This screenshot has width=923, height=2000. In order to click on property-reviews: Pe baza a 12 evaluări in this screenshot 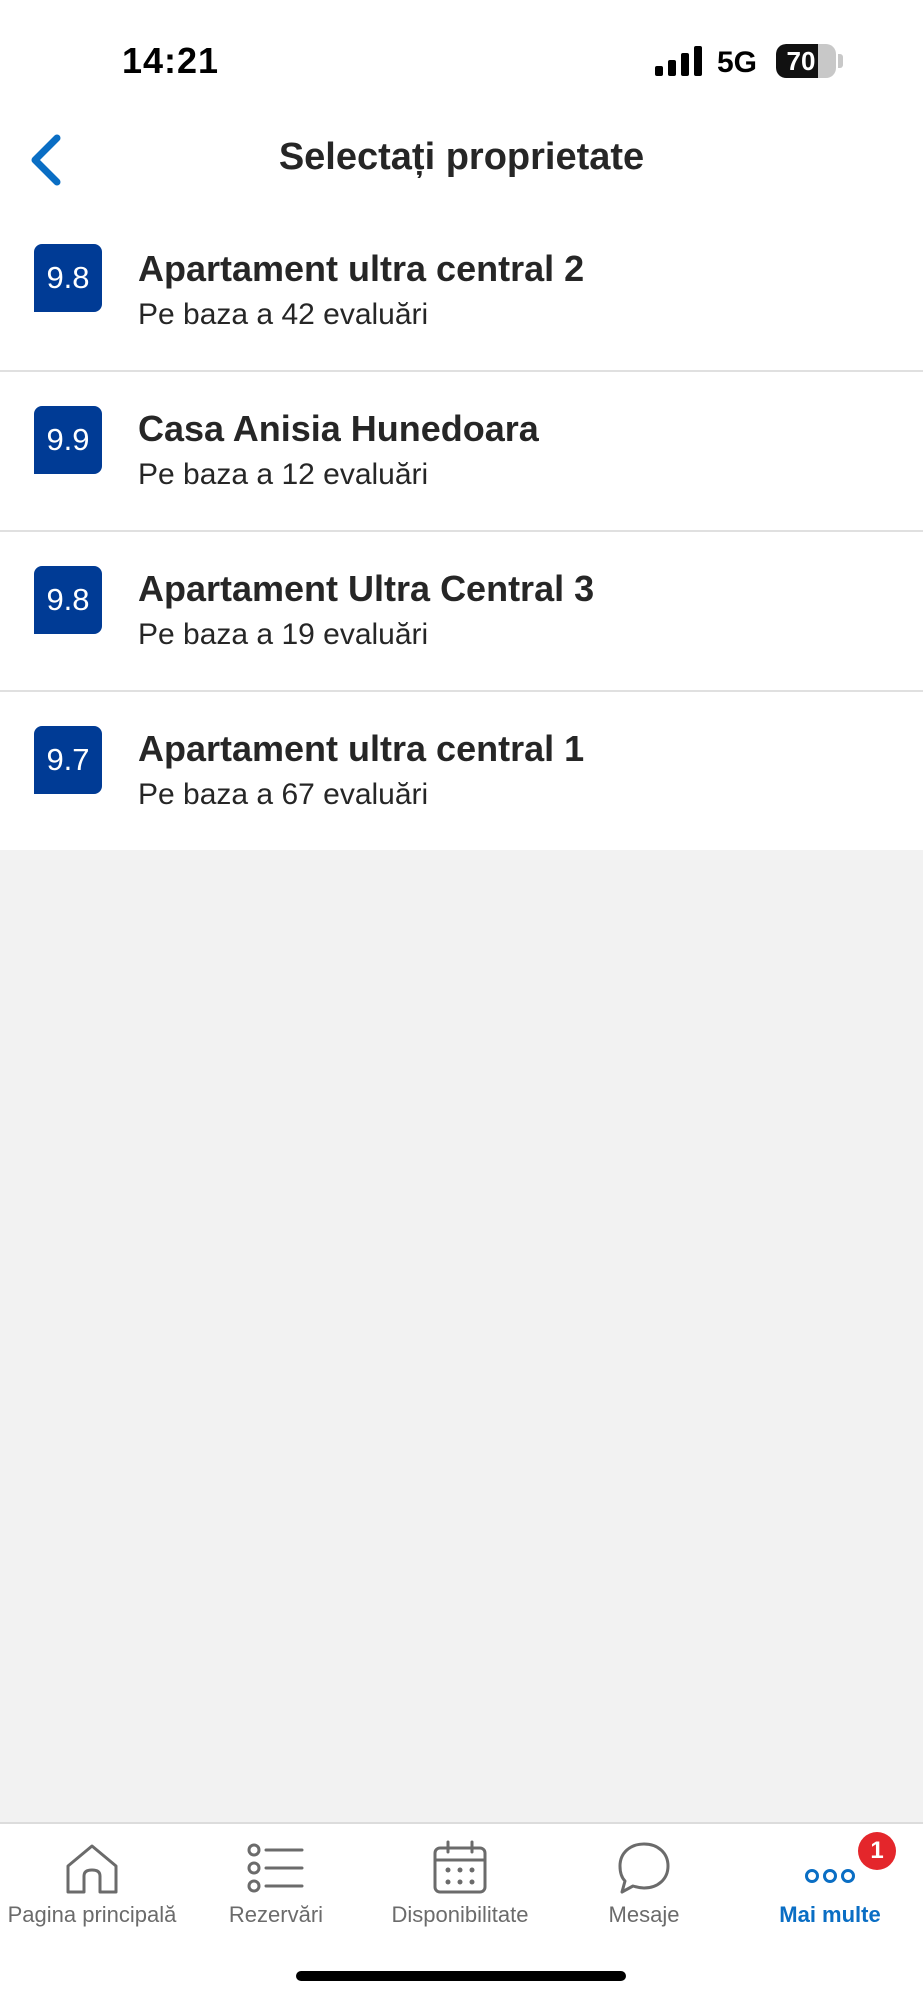, I will do `click(283, 474)`.